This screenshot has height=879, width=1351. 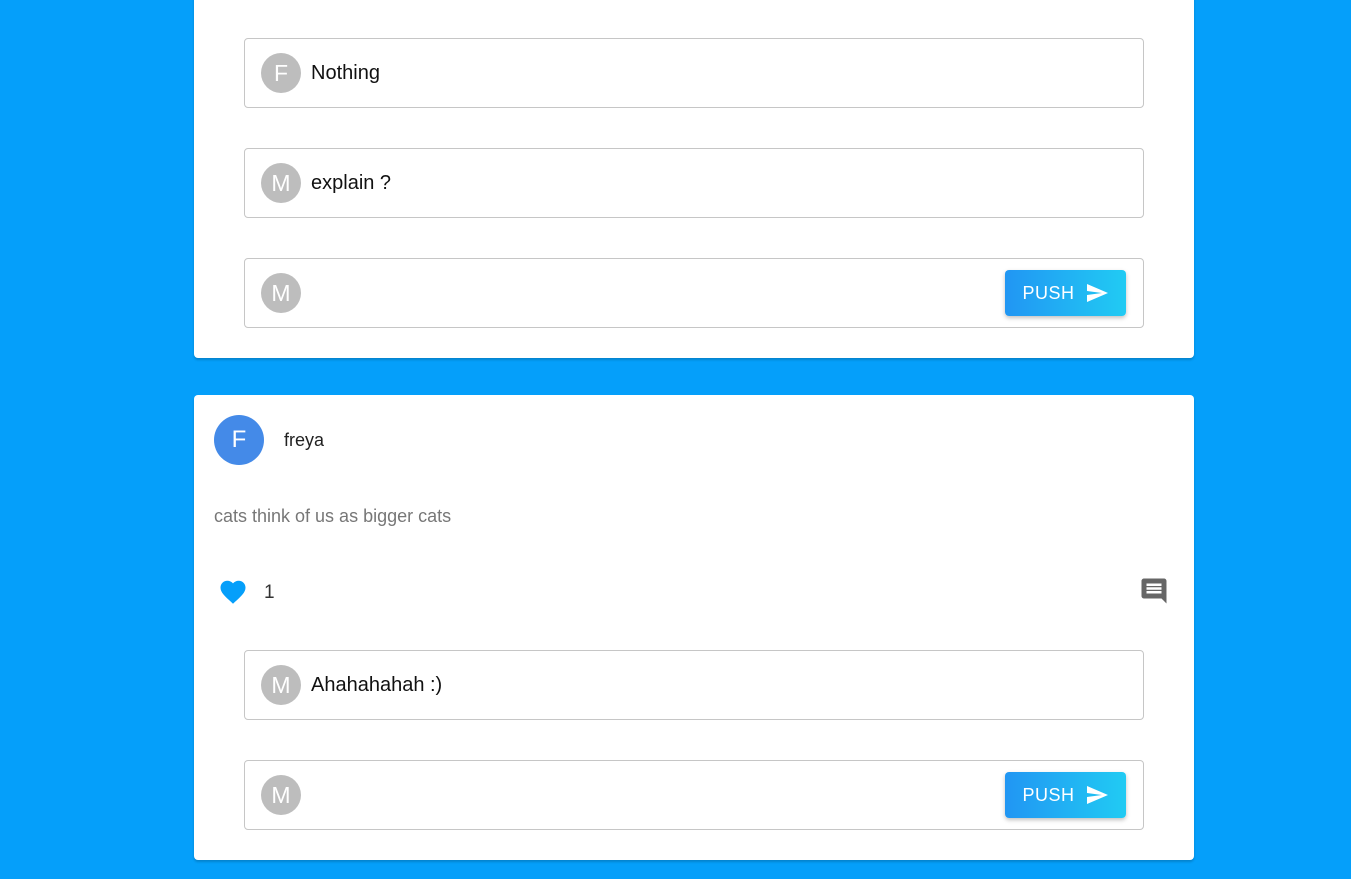 What do you see at coordinates (345, 73) in the screenshot?
I see `comment-text: Nothing` at bounding box center [345, 73].